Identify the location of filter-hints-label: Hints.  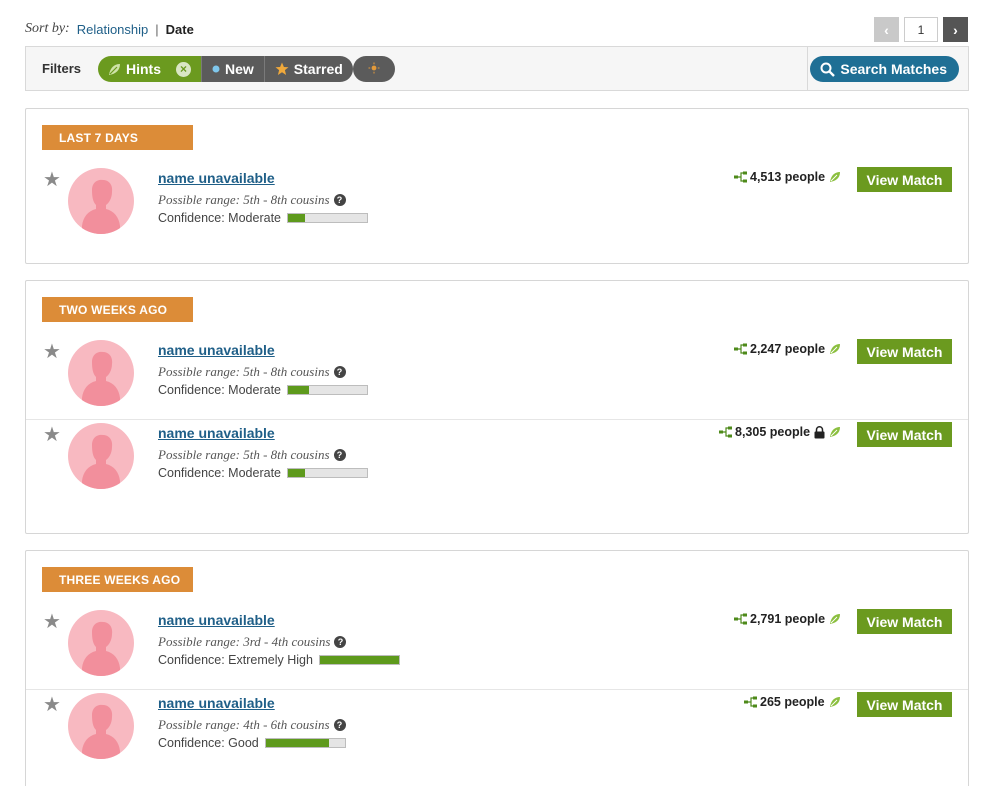
(143, 69).